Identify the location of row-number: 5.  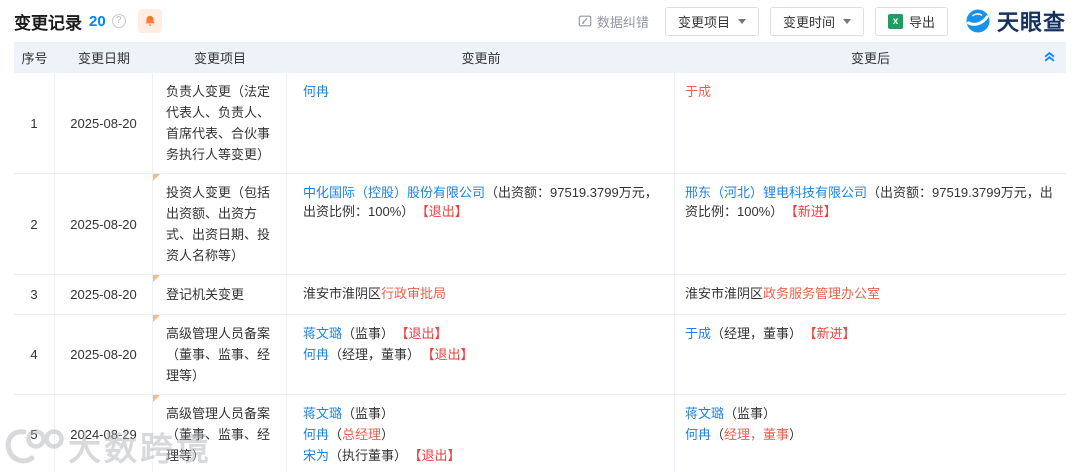
(34, 433).